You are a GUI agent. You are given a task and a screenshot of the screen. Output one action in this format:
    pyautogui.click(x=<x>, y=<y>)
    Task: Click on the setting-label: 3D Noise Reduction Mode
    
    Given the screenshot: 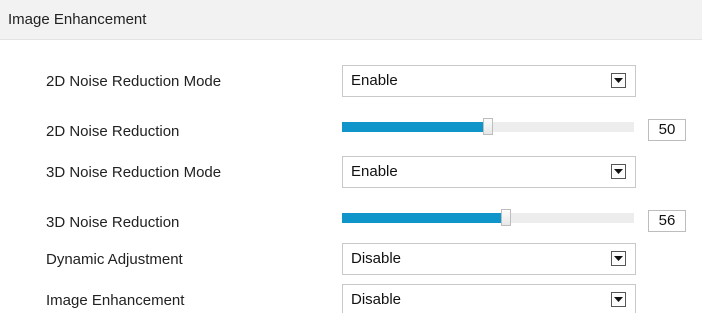 What is the action you would take?
    pyautogui.click(x=134, y=172)
    